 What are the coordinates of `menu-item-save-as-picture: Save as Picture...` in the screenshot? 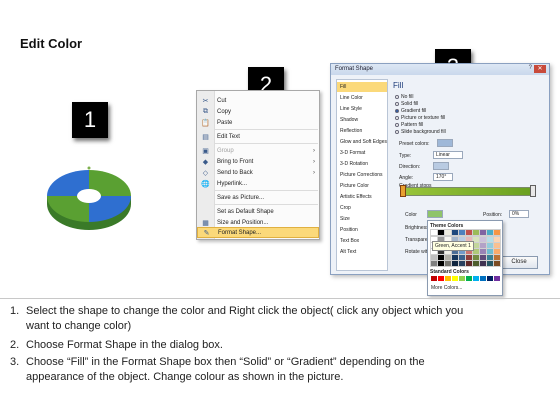 It's located at (258, 197).